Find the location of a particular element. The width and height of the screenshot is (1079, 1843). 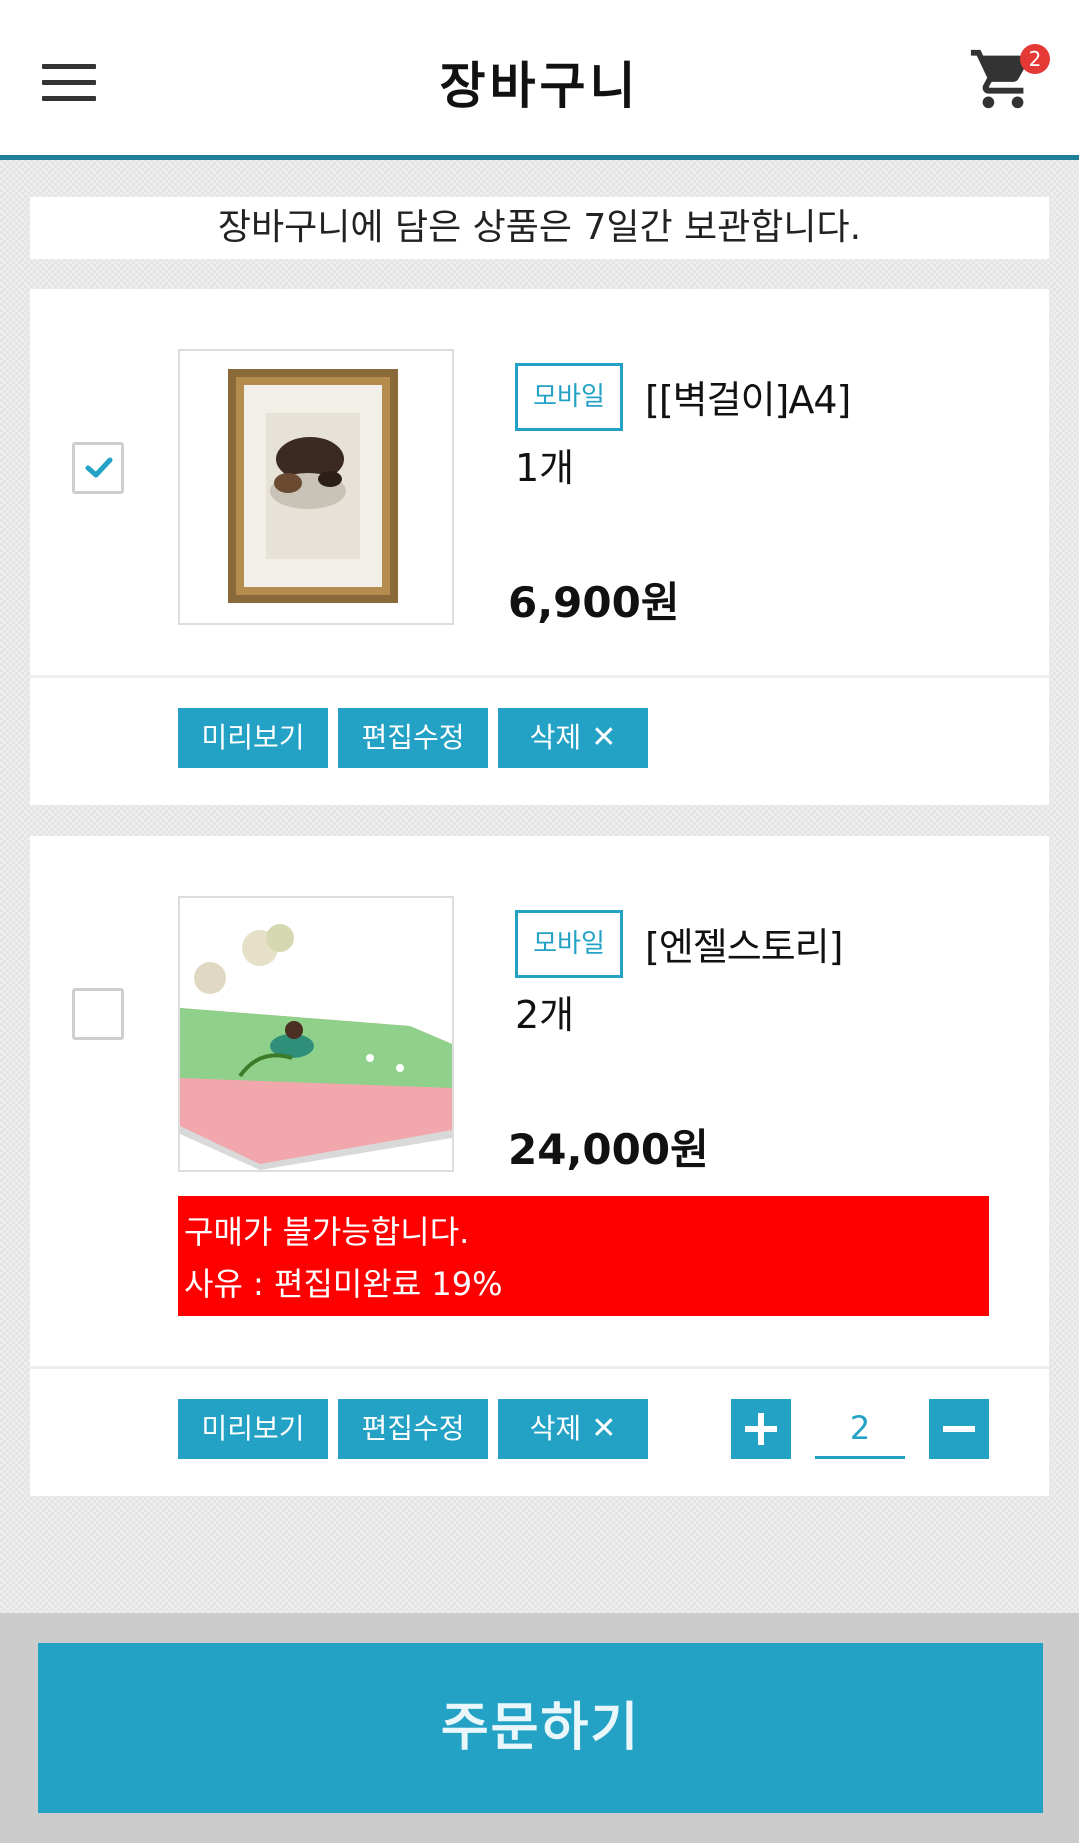

product-quantity: 1개 is located at coordinates (545, 468).